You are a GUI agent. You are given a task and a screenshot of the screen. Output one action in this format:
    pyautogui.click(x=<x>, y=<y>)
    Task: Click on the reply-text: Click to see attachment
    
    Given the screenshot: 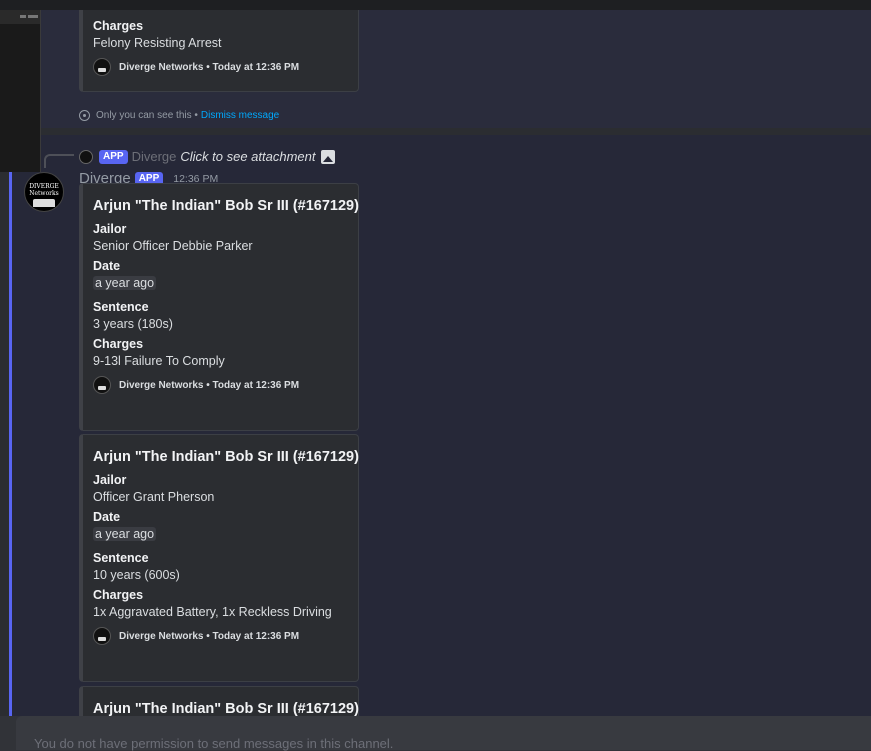 What is the action you would take?
    pyautogui.click(x=247, y=156)
    